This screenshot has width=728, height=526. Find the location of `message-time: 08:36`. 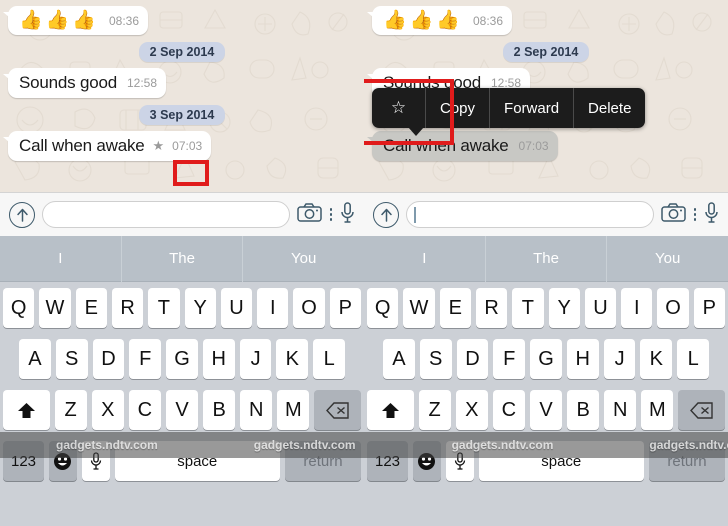

message-time: 08:36 is located at coordinates (488, 20).